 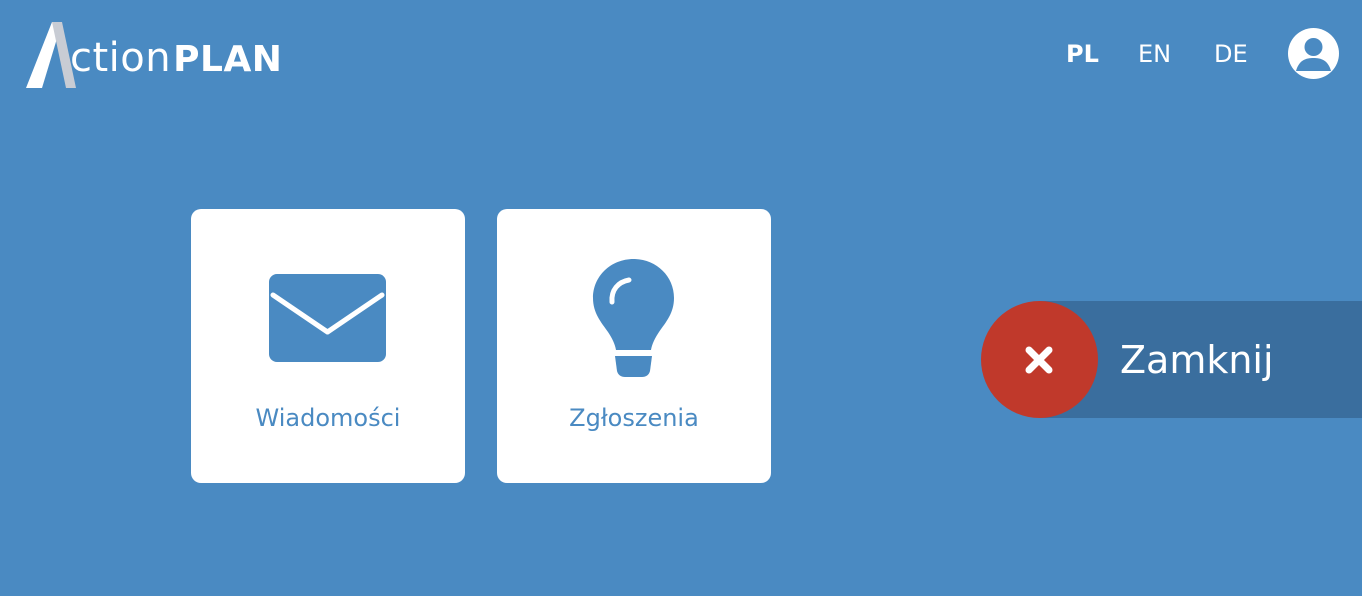 I want to click on tile-messages-label: Wiadomości, so click(x=328, y=418).